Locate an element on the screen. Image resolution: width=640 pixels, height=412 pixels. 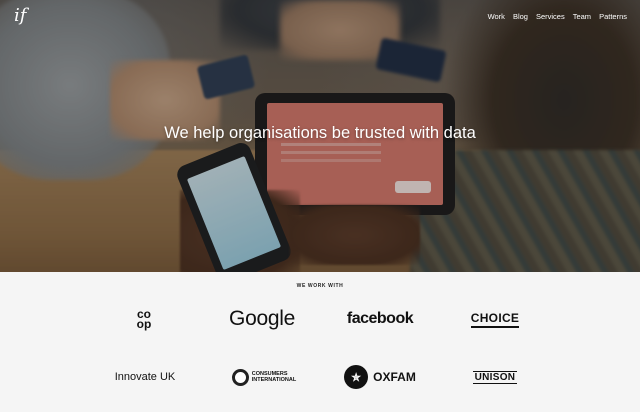
nav-item-patterns: Patterns is located at coordinates (613, 16).